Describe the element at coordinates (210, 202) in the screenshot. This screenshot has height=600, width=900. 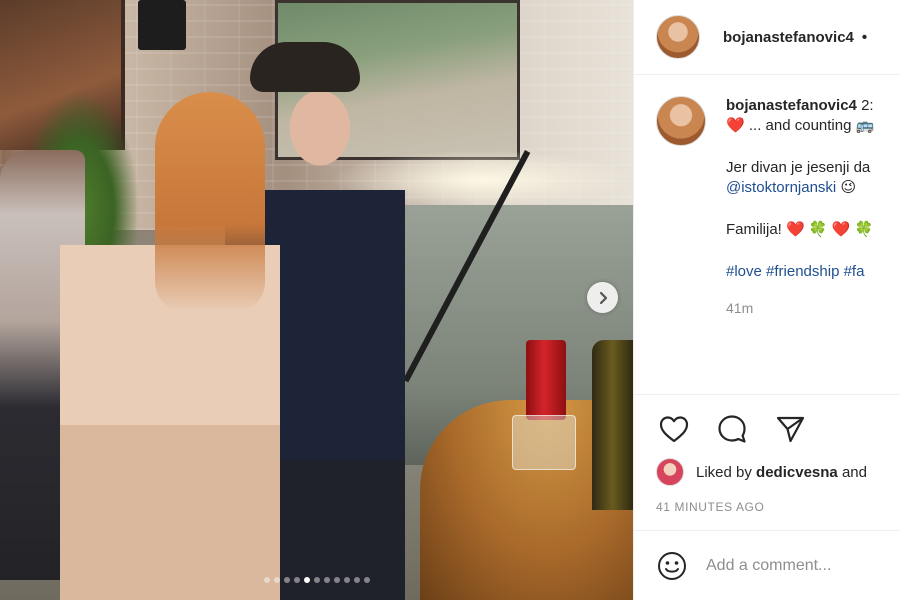
I see `woman-hair` at that location.